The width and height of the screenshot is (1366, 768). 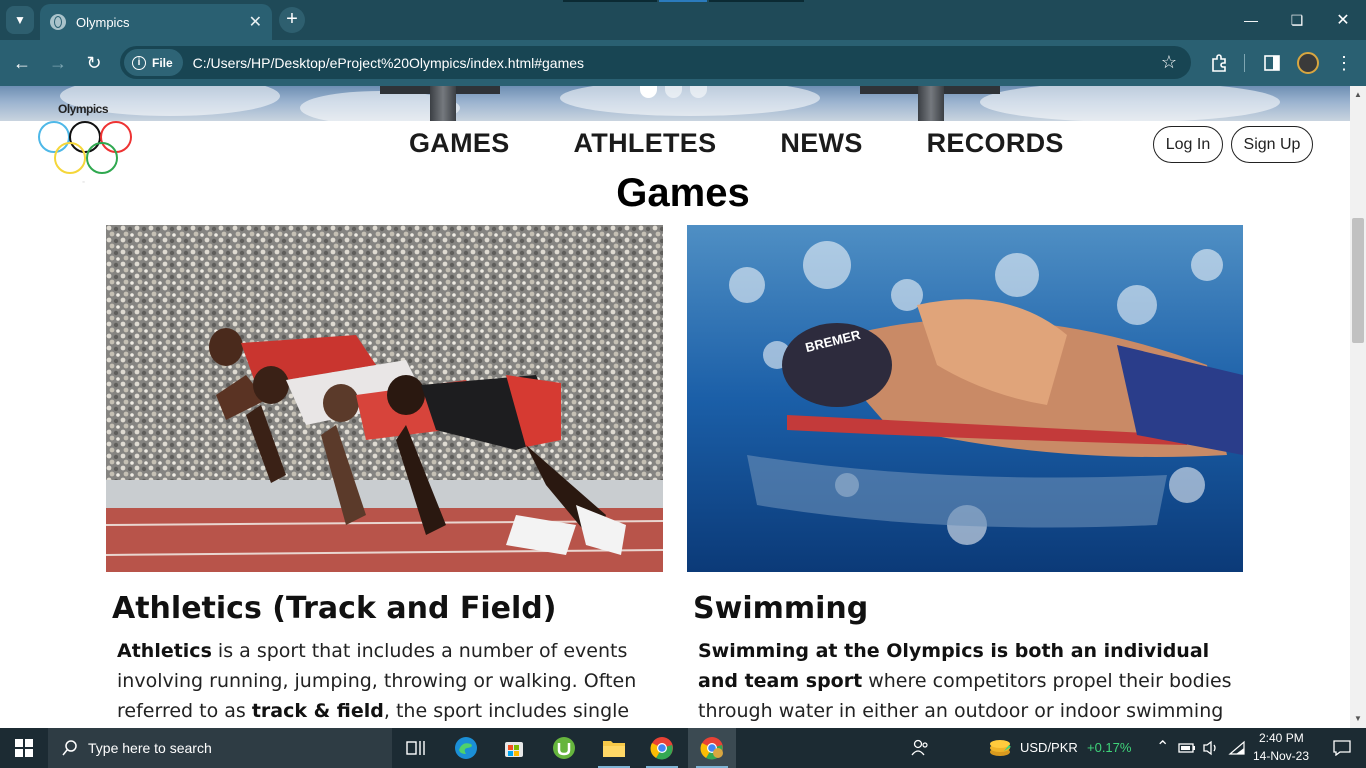 What do you see at coordinates (1169, 62) in the screenshot?
I see `bookmark-star-icon: ☆` at bounding box center [1169, 62].